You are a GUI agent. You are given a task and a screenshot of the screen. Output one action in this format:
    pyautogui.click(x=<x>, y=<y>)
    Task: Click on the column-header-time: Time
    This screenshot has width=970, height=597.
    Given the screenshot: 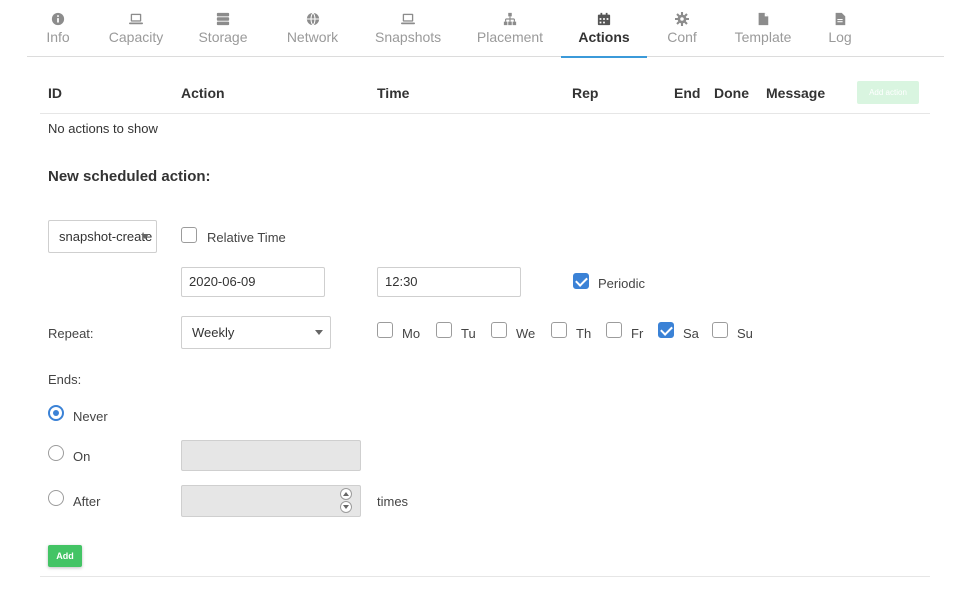 What is the action you would take?
    pyautogui.click(x=393, y=93)
    